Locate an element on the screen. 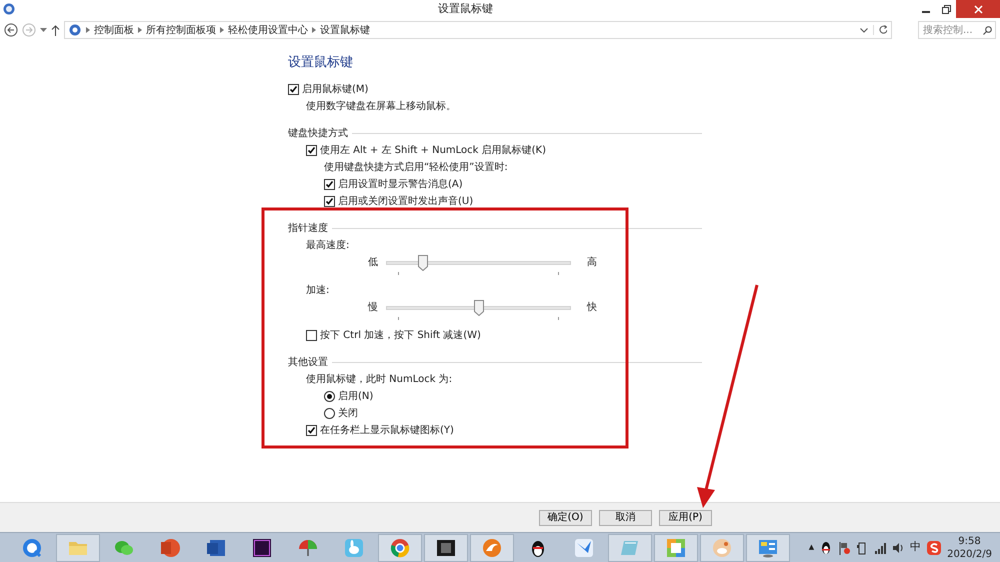 The height and width of the screenshot is (562, 1000). close-button is located at coordinates (978, 9).